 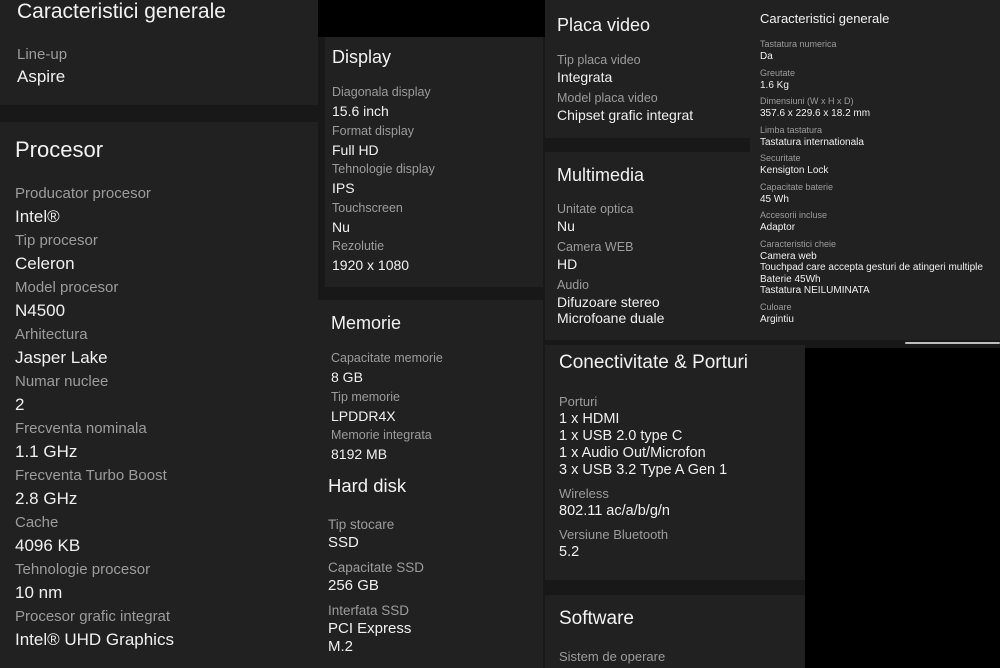 I want to click on spec-label: Touchscreen, so click(x=367, y=207).